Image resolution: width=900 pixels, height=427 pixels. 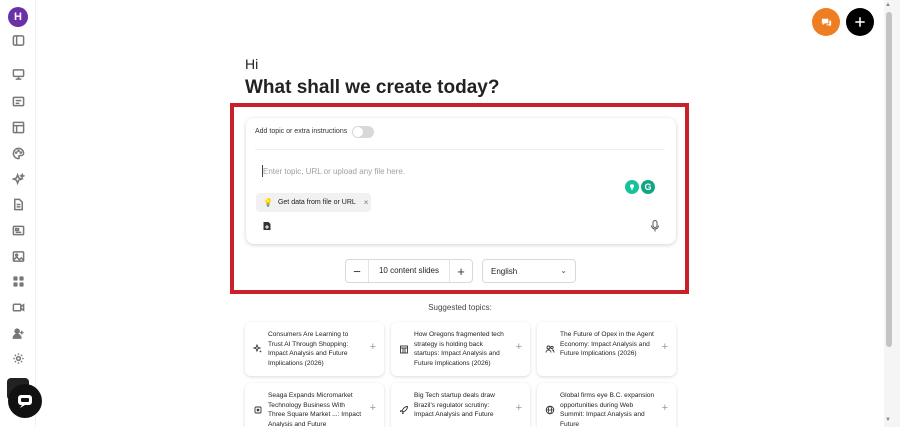 What do you see at coordinates (460, 307) in the screenshot?
I see `suggested-topics-heading: Suggested topics:` at bounding box center [460, 307].